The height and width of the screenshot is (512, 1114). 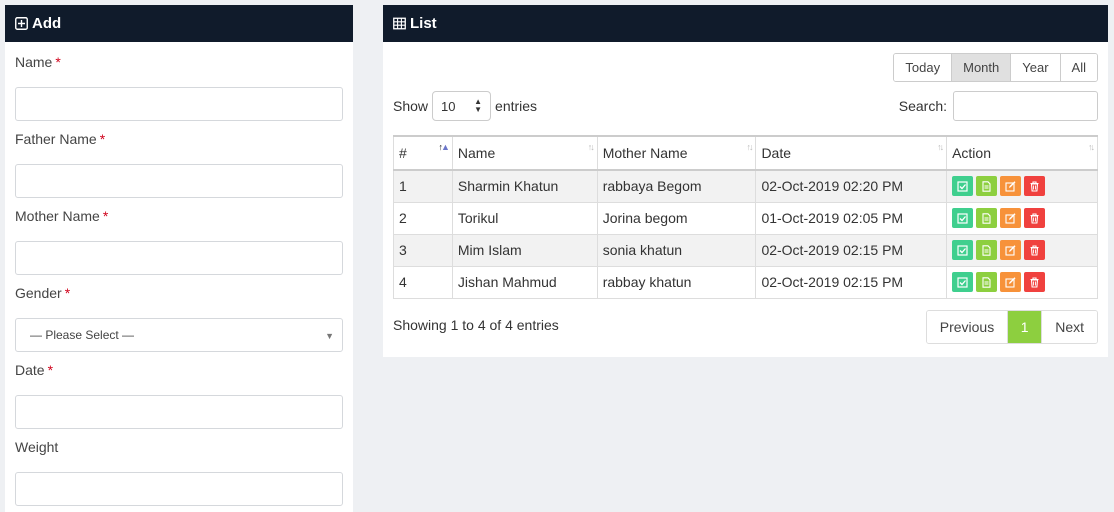 What do you see at coordinates (967, 327) in the screenshot?
I see `previous-page-button: Previous` at bounding box center [967, 327].